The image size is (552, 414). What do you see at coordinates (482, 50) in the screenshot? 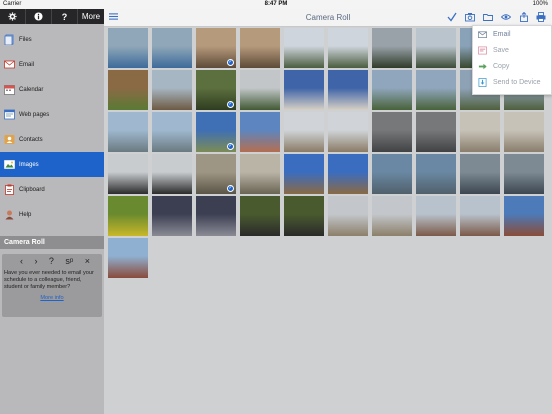
I see `save-icon` at bounding box center [482, 50].